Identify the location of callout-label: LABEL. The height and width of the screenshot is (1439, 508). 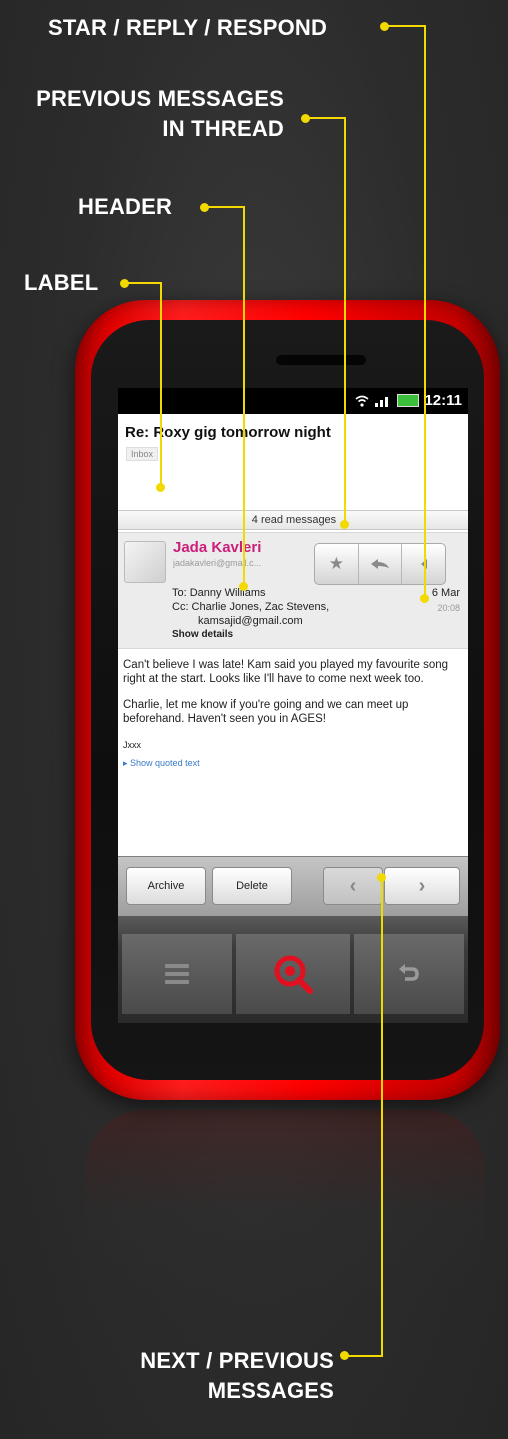
(61, 282).